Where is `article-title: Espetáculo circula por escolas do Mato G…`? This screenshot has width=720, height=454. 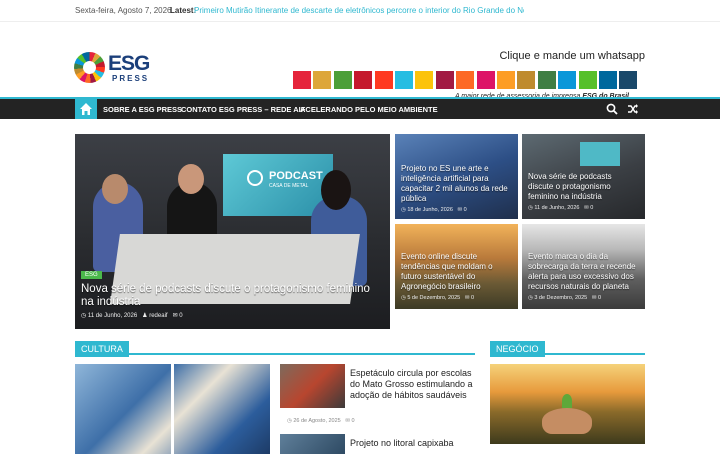 article-title: Espetáculo circula por escolas do Mato G… is located at coordinates (415, 384).